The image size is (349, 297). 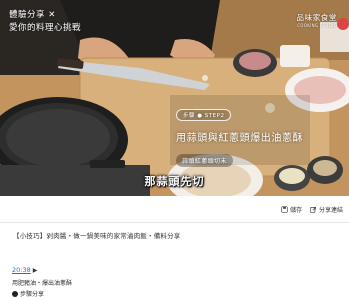 What do you see at coordinates (32, 294) in the screenshot?
I see `context-label: 步驟分享` at bounding box center [32, 294].